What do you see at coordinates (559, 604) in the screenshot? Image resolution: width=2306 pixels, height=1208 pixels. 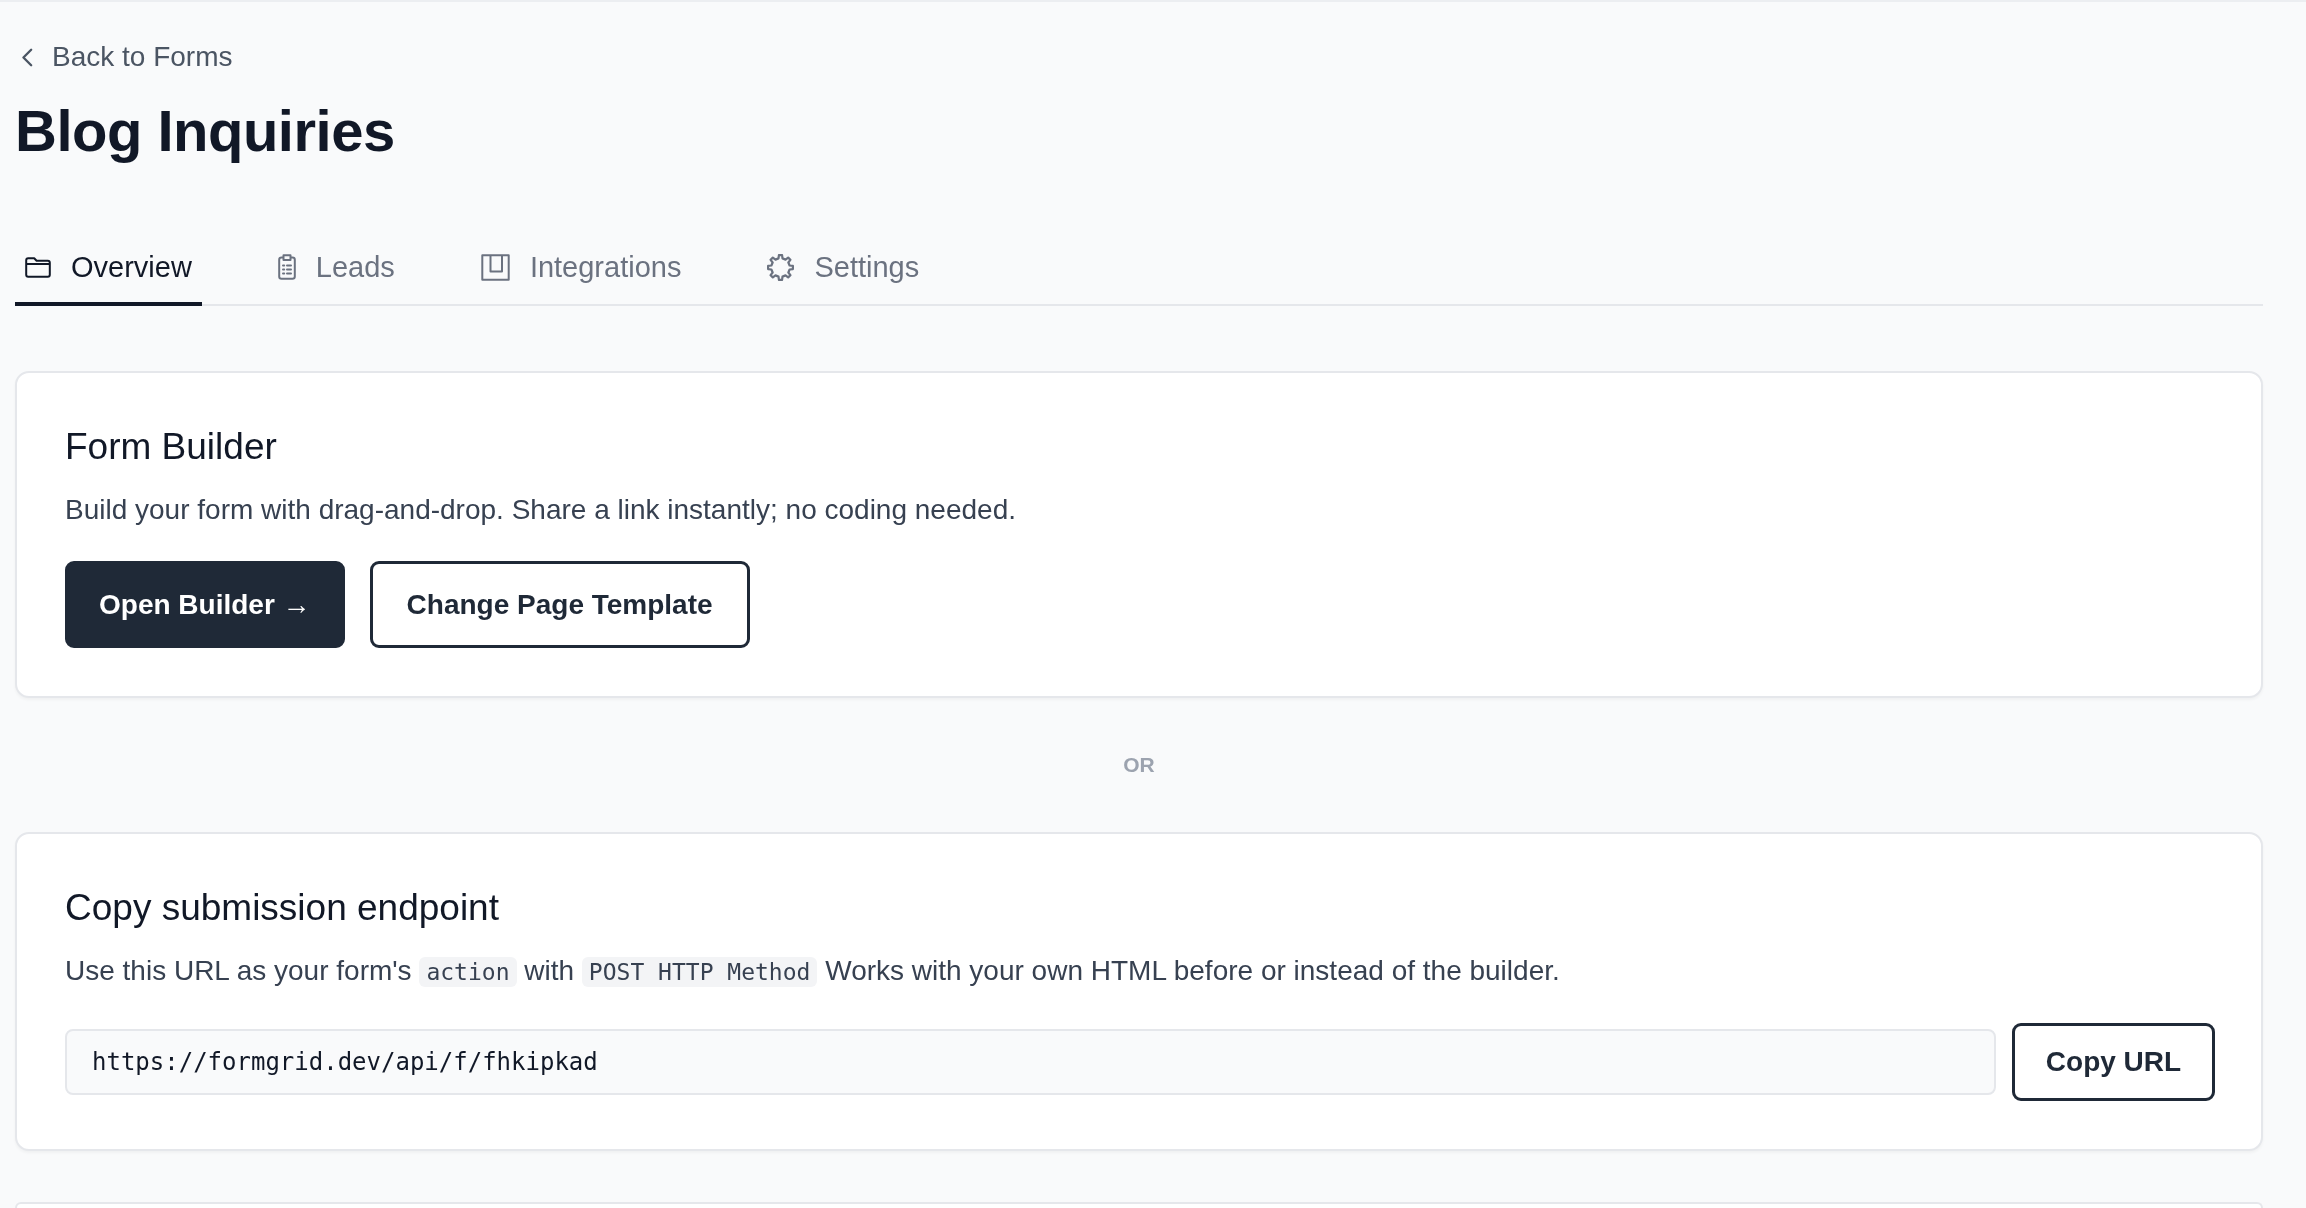 I see `change-template-button: Change Page Template` at bounding box center [559, 604].